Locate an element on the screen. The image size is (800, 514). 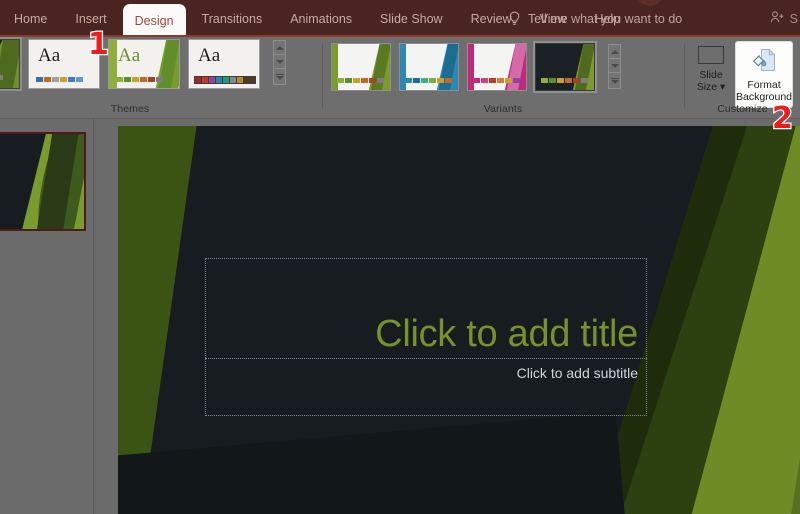
slide-thumbnail-pane is located at coordinates (50, 316).